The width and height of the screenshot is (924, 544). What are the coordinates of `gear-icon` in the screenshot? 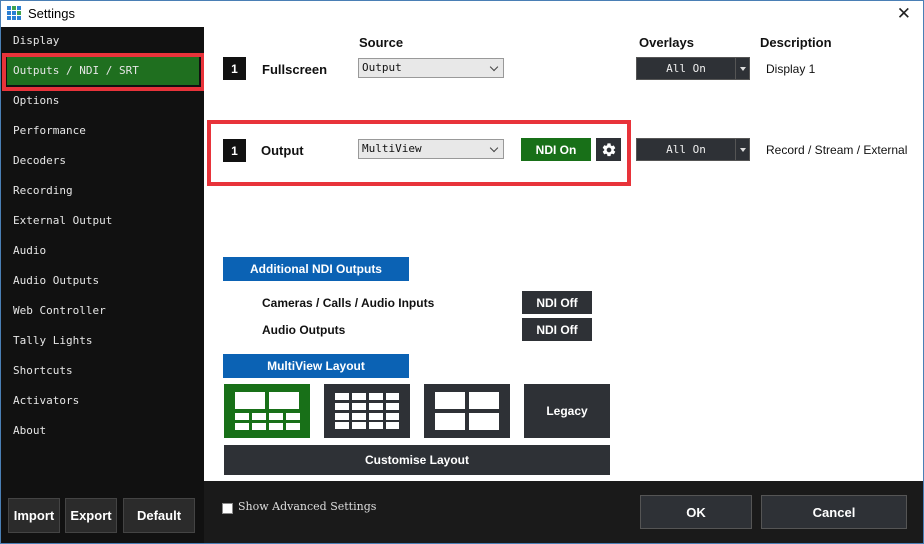 It's located at (608, 149).